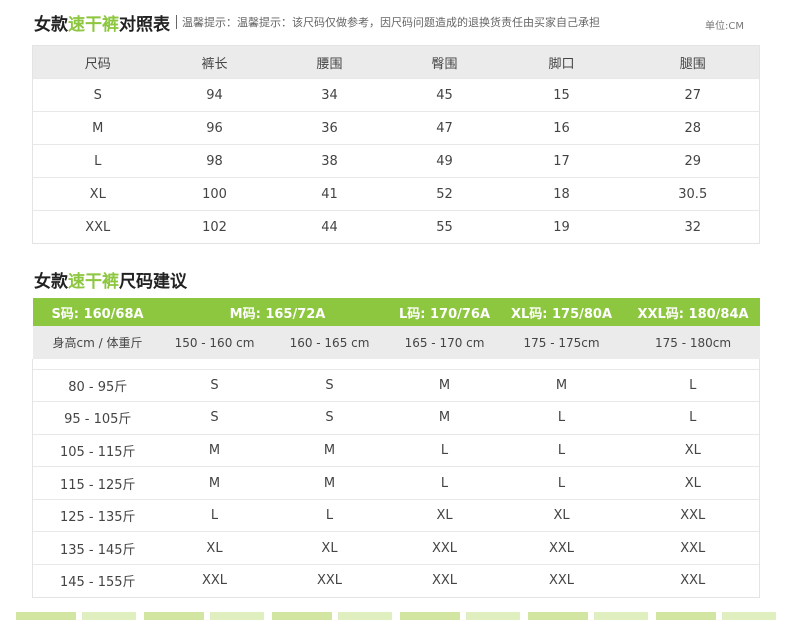 The image size is (790, 620). I want to click on header-cell: 臀围, so click(444, 62).